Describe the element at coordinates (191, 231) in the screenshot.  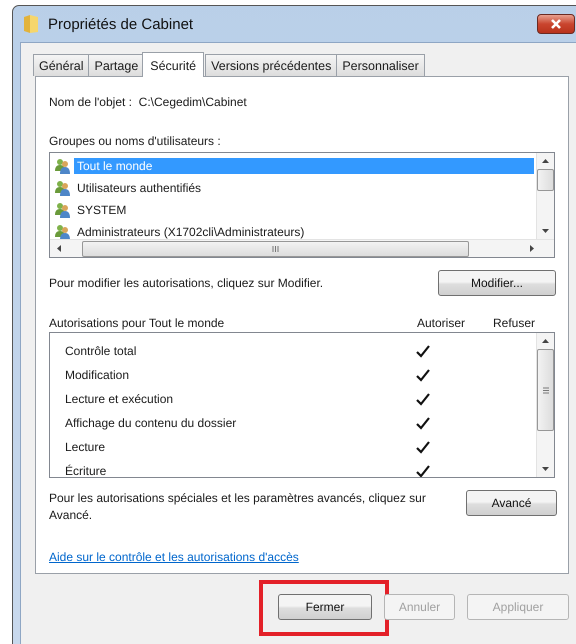
I see `group-list-item: Administrateurs (X1702cli\Administrateurs)` at that location.